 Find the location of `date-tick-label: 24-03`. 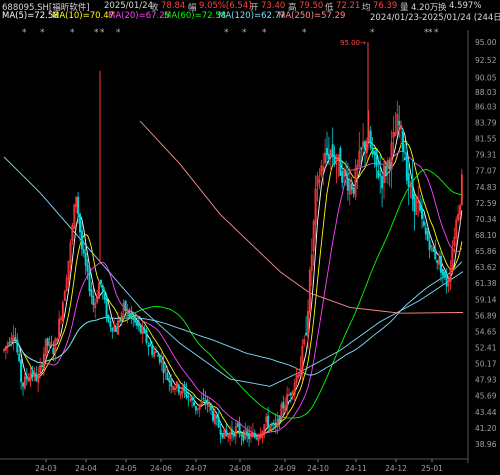

date-tick-label: 24-03 is located at coordinates (46, 468).